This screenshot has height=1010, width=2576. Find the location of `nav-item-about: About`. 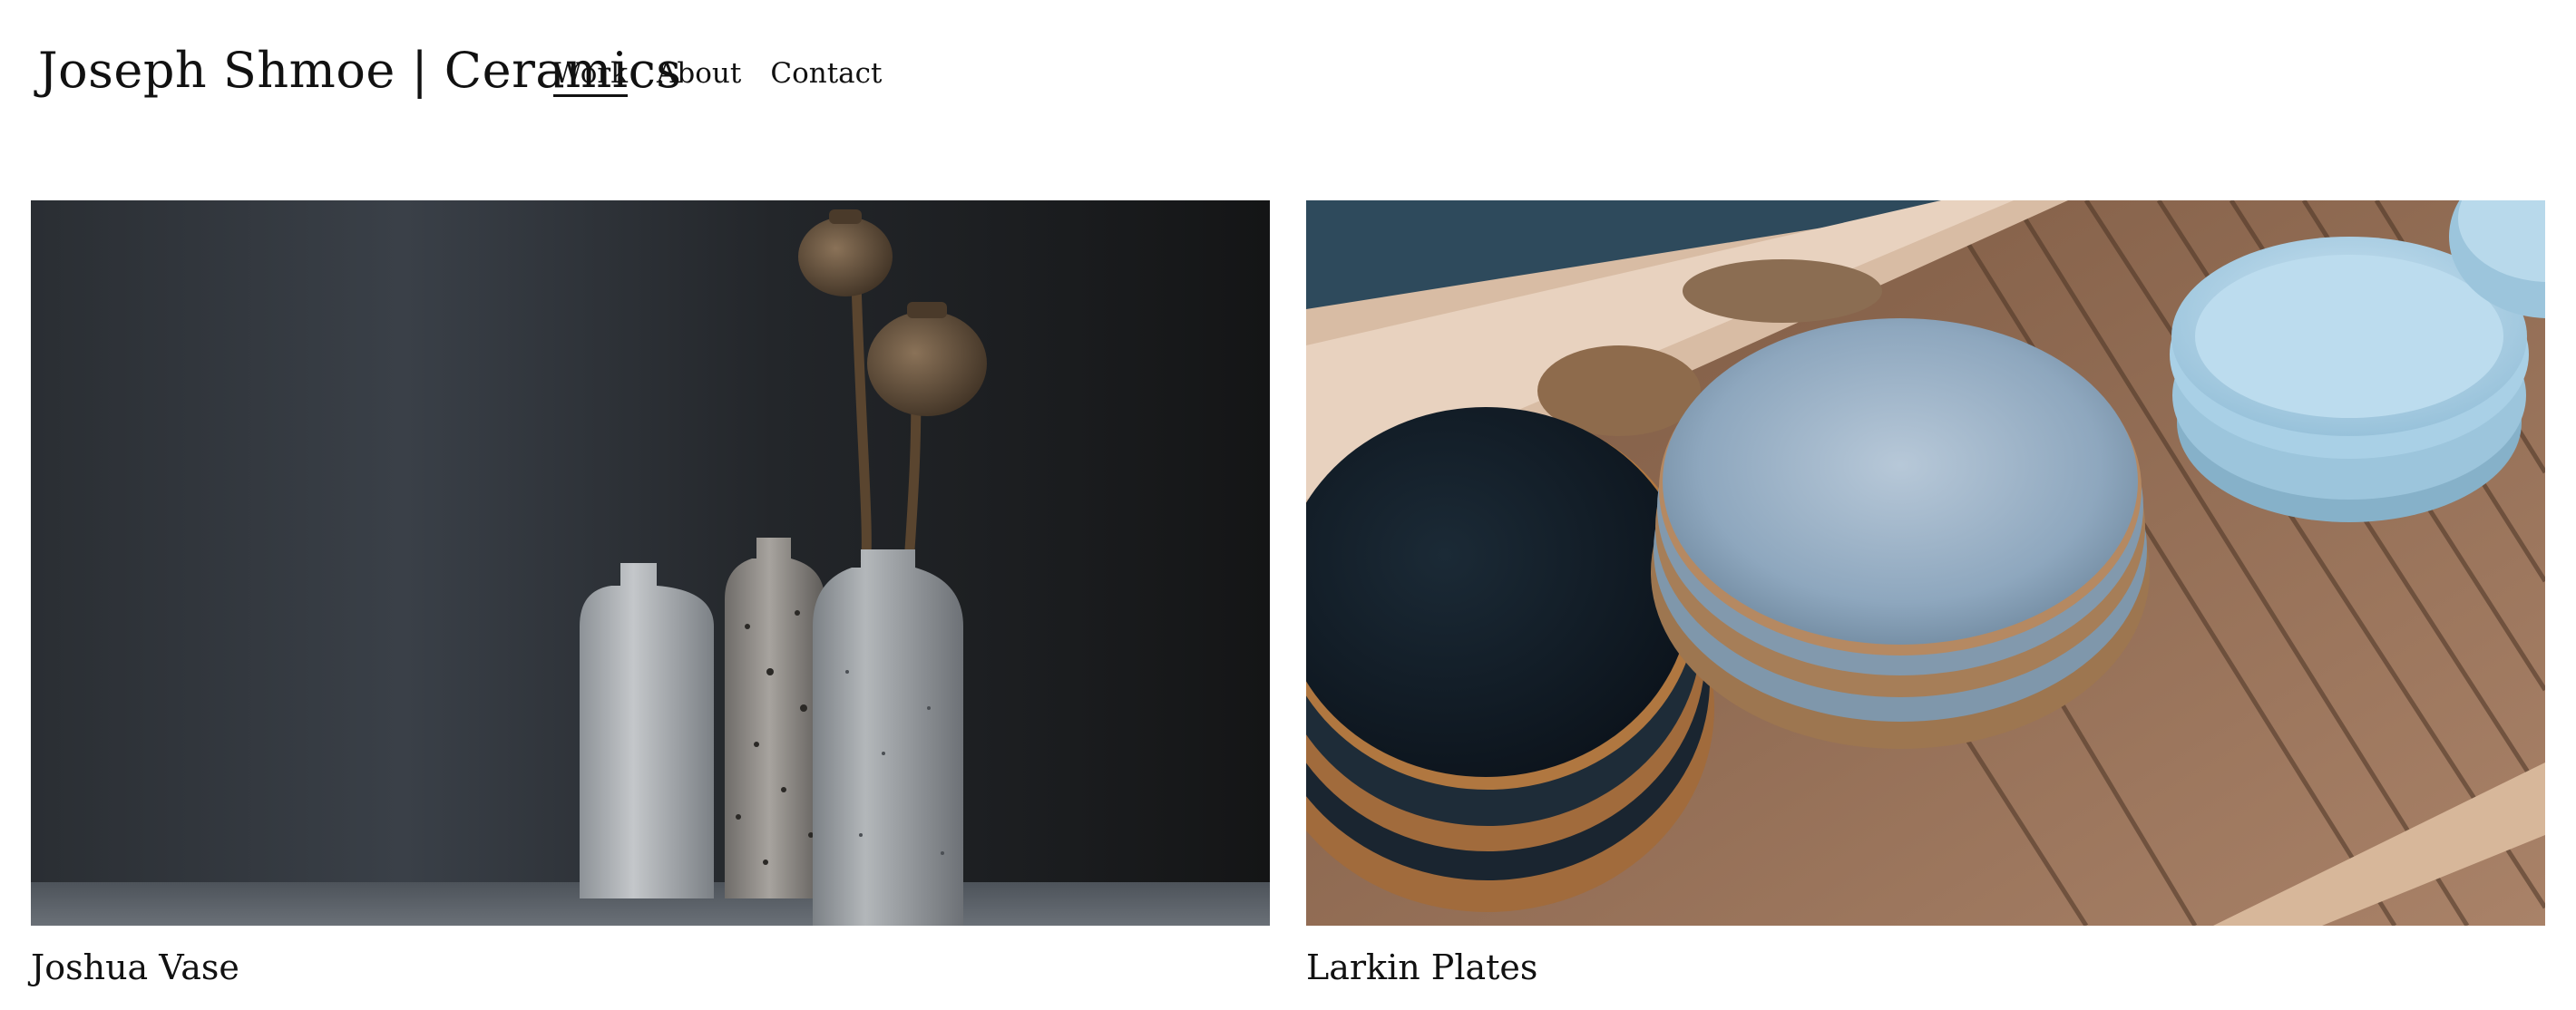

nav-item-about: About is located at coordinates (699, 75).